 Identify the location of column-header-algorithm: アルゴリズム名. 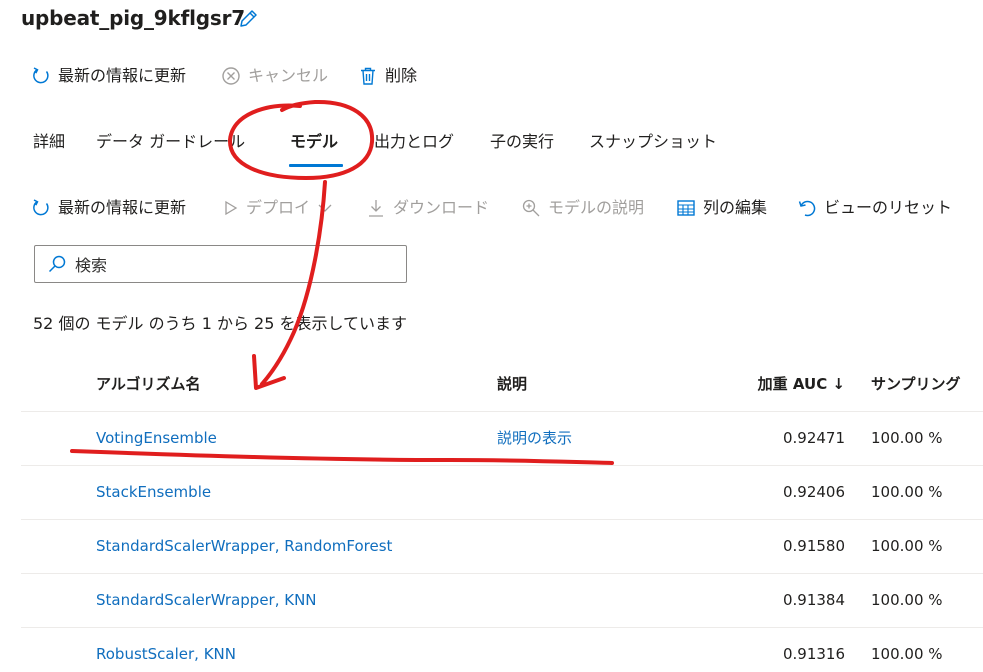
(148, 384).